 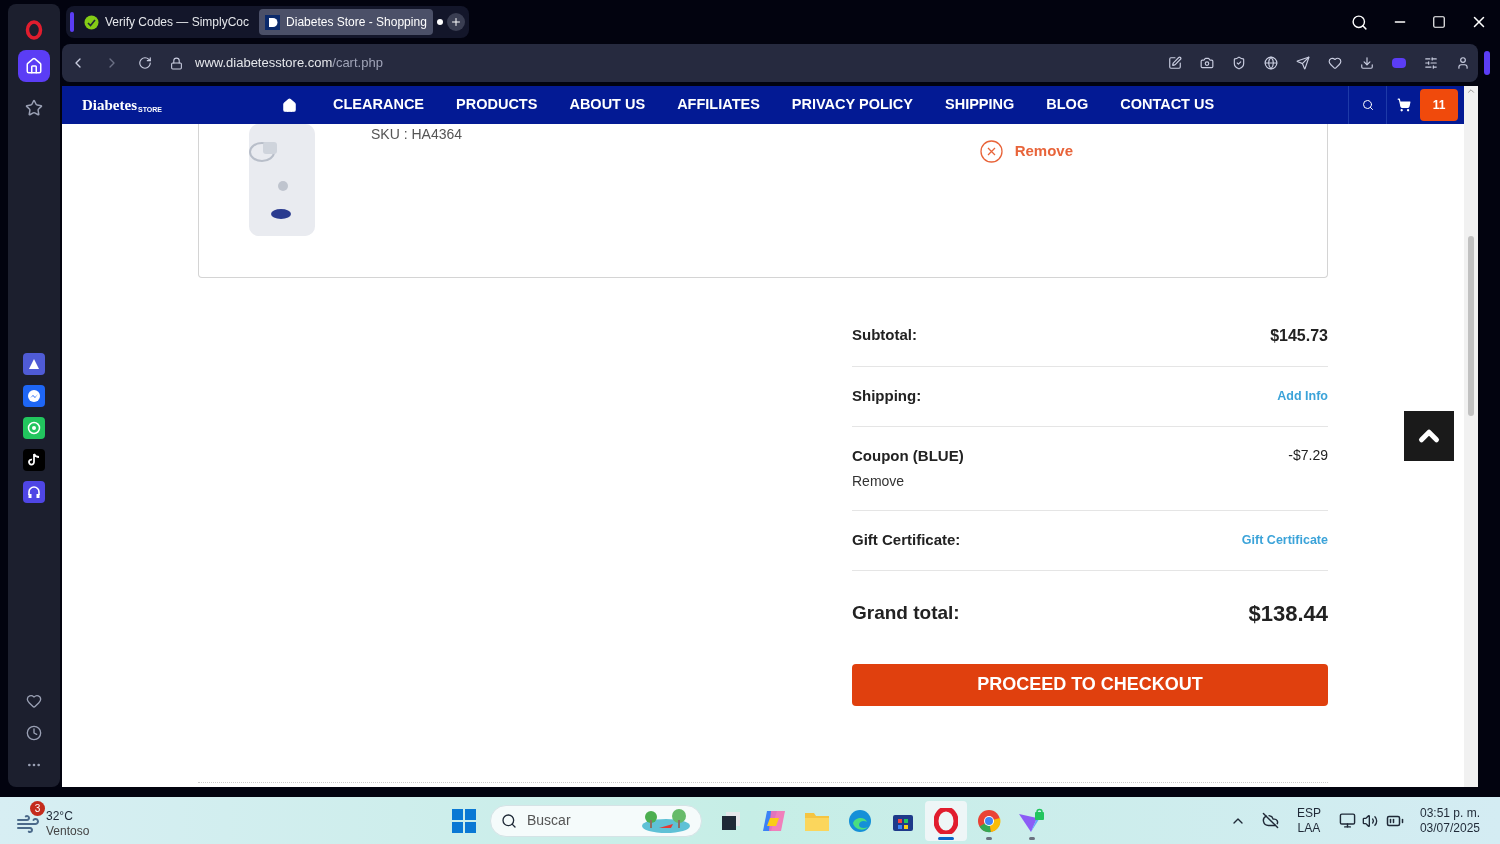 I want to click on language-indicator: ESP LAA, so click(x=1308, y=820).